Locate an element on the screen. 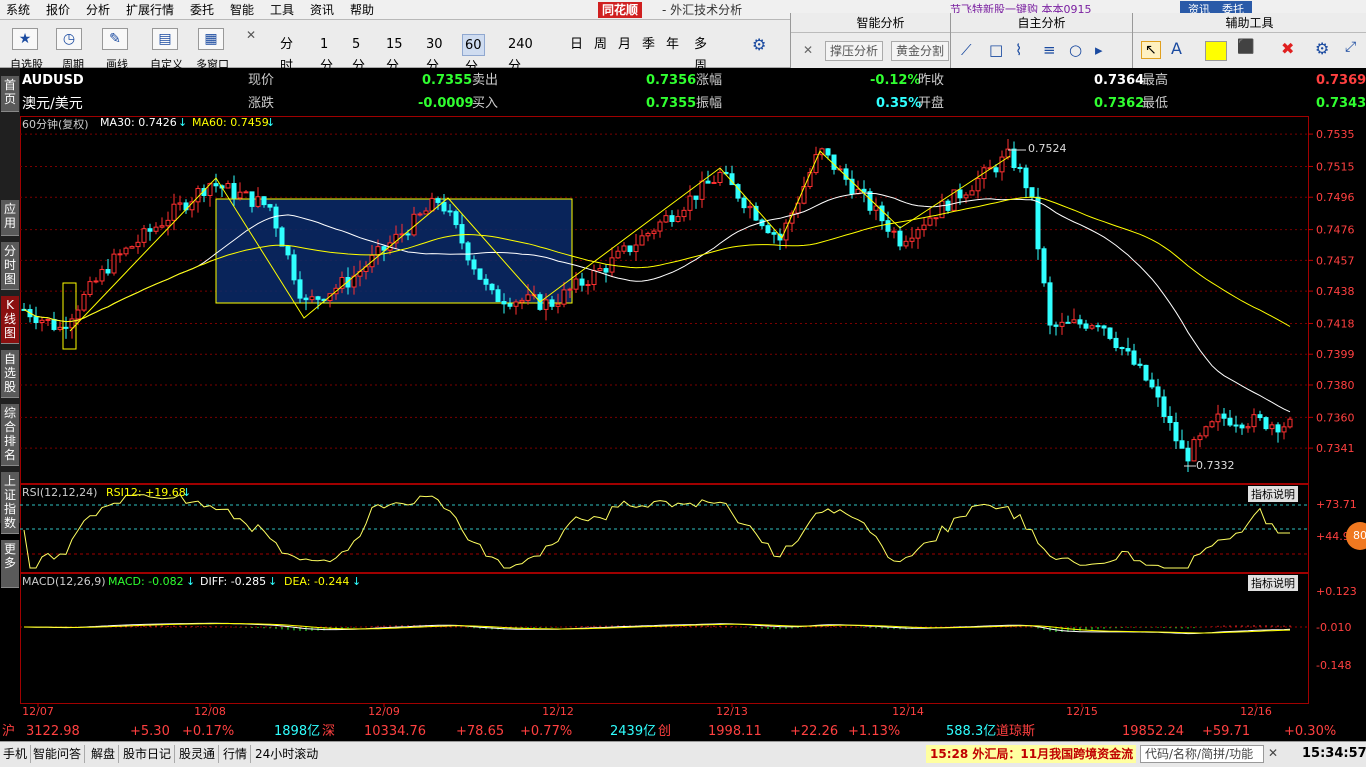 This screenshot has height=767, width=1366. value-prev-close: 0.7364 is located at coordinates (1119, 80).